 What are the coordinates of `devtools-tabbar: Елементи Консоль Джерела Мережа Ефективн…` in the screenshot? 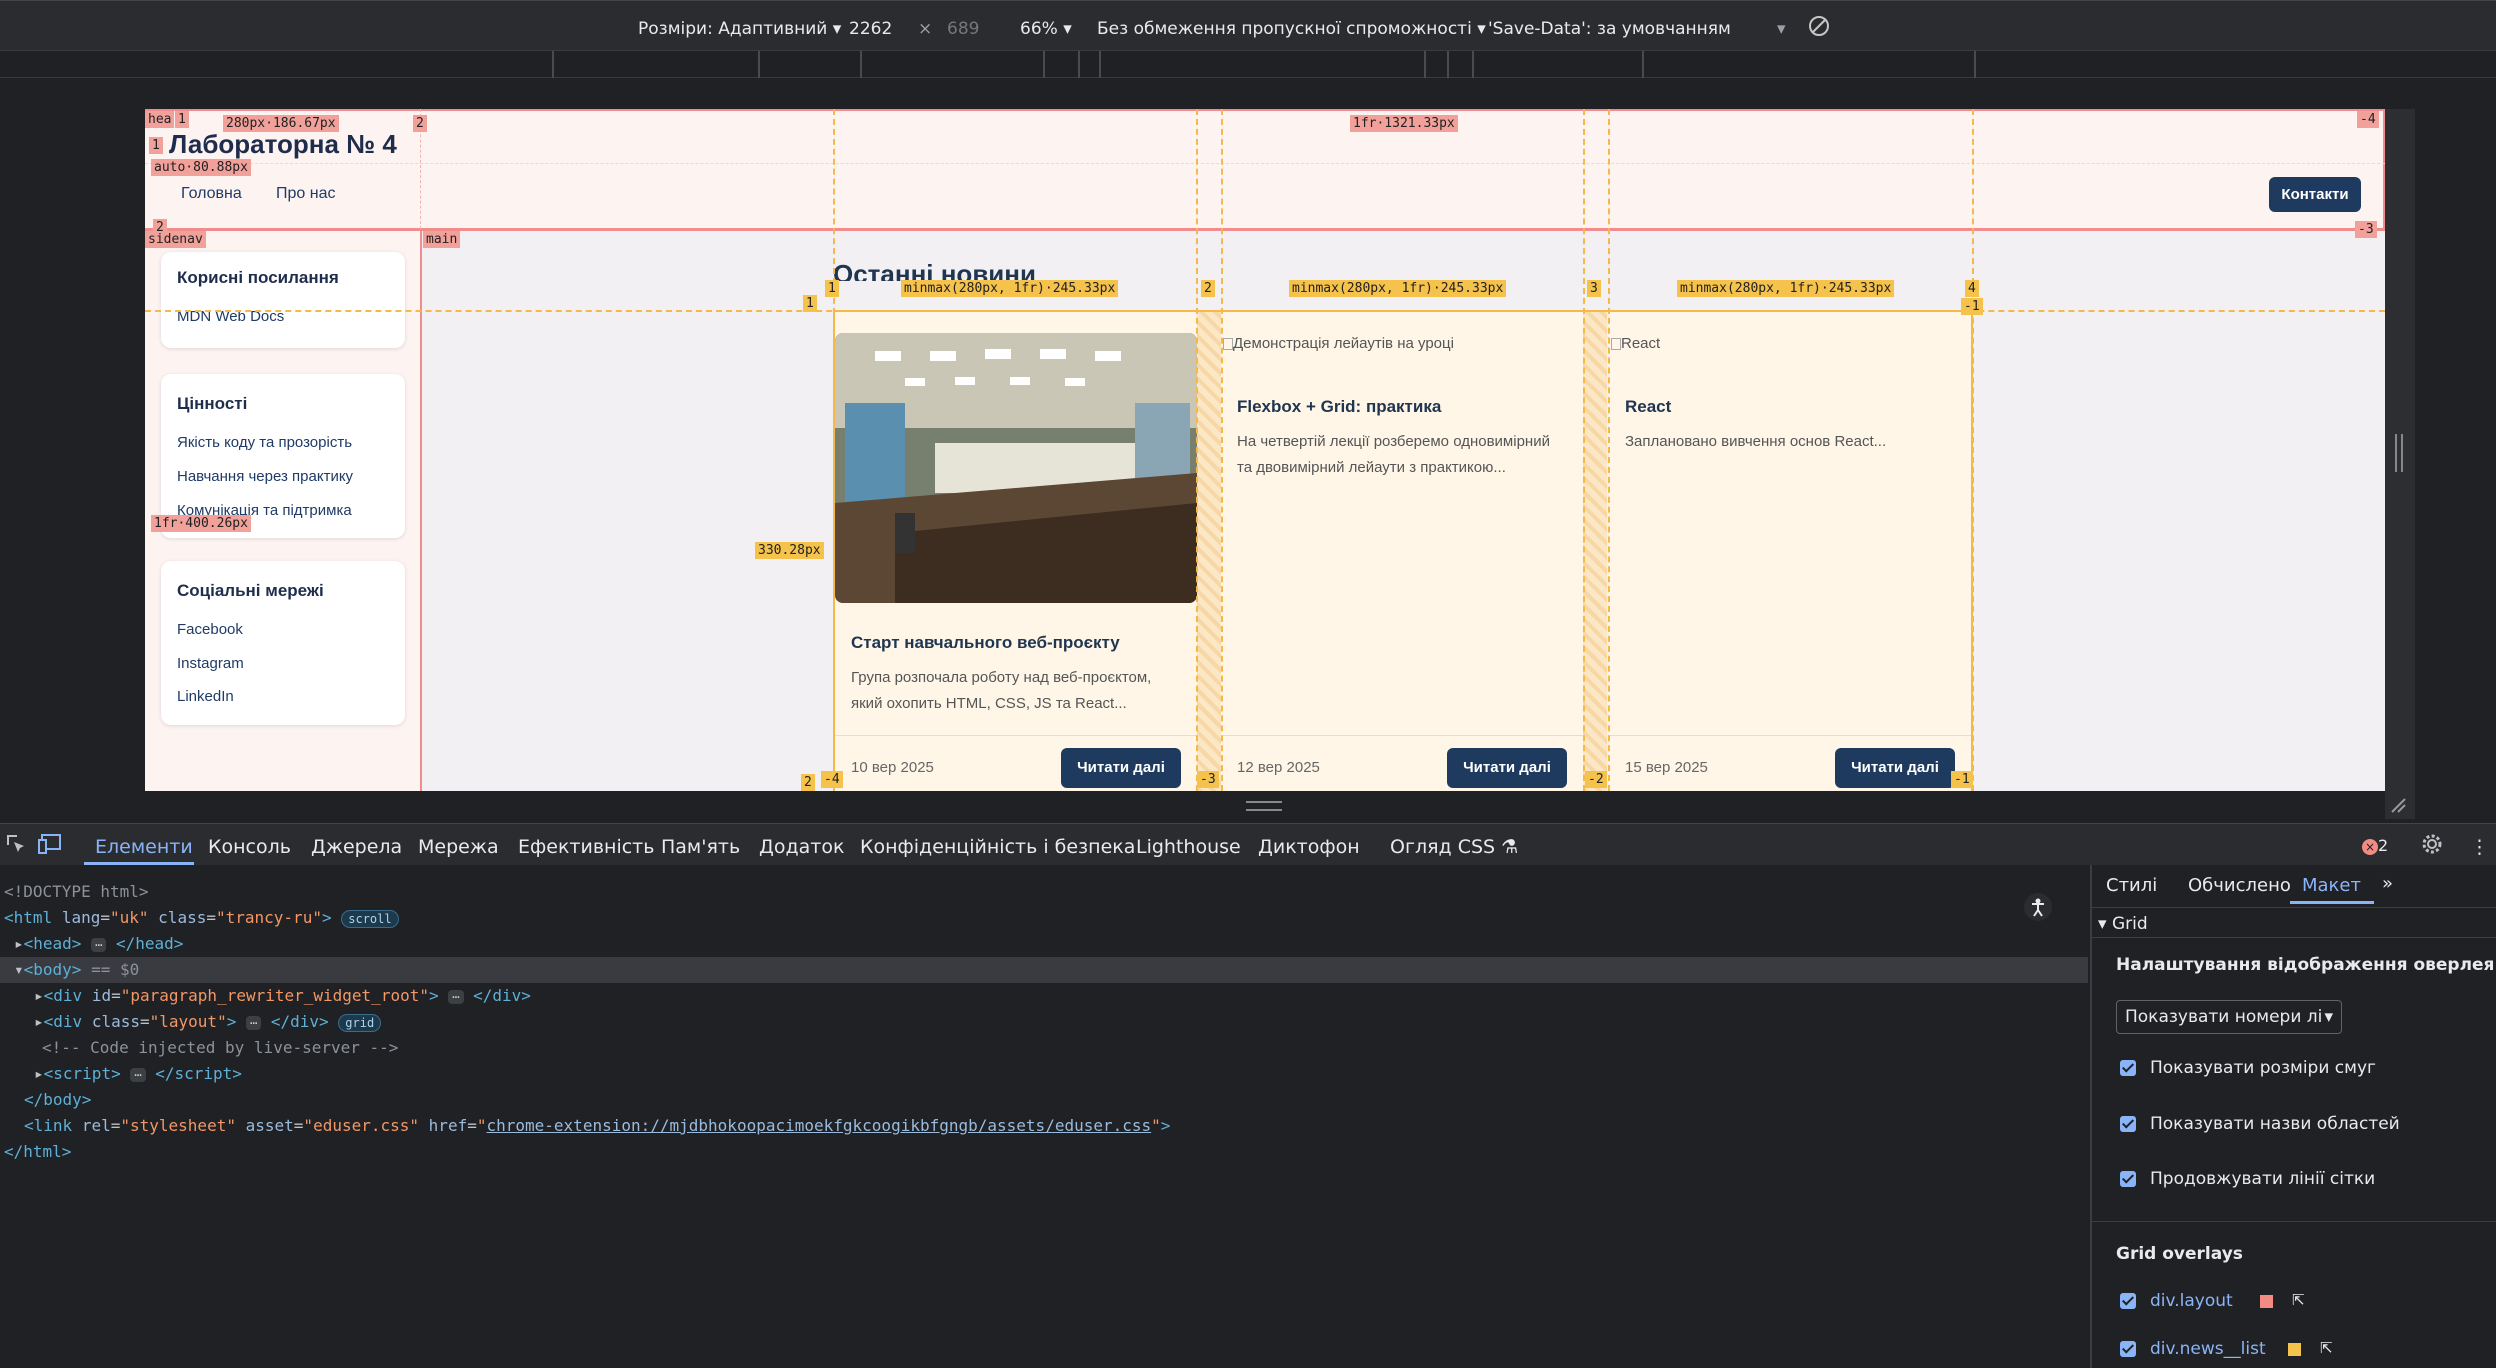 It's located at (1248, 844).